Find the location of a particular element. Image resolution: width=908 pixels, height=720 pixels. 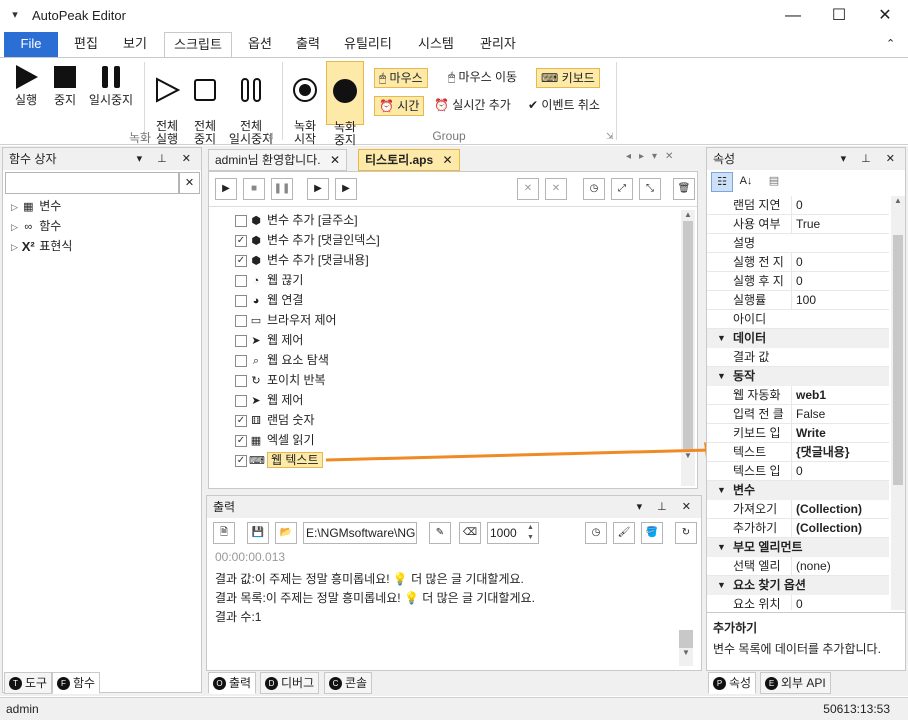

history-button: ◷ is located at coordinates (594, 189).